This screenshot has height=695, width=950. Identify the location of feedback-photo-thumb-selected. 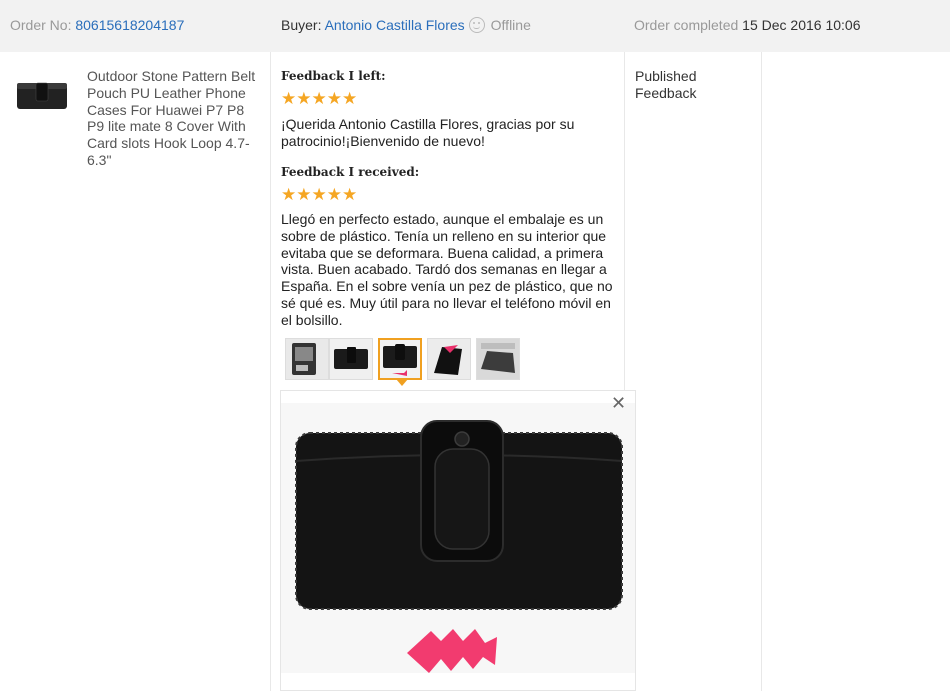
(400, 359).